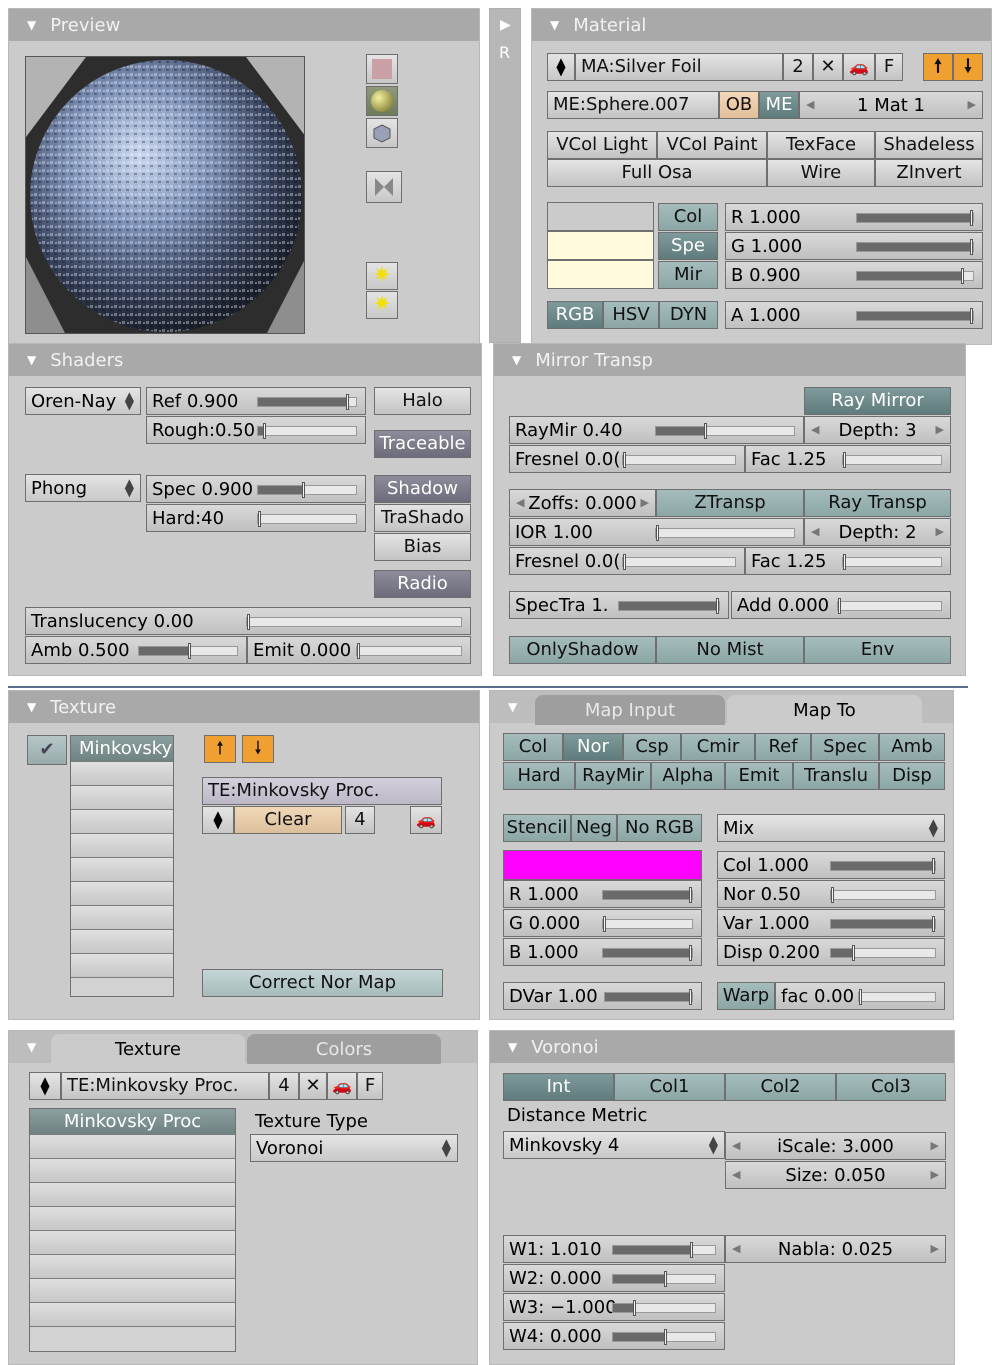 The height and width of the screenshot is (1365, 992). I want to click on fac2-slider: Fac 1.25, so click(848, 561).